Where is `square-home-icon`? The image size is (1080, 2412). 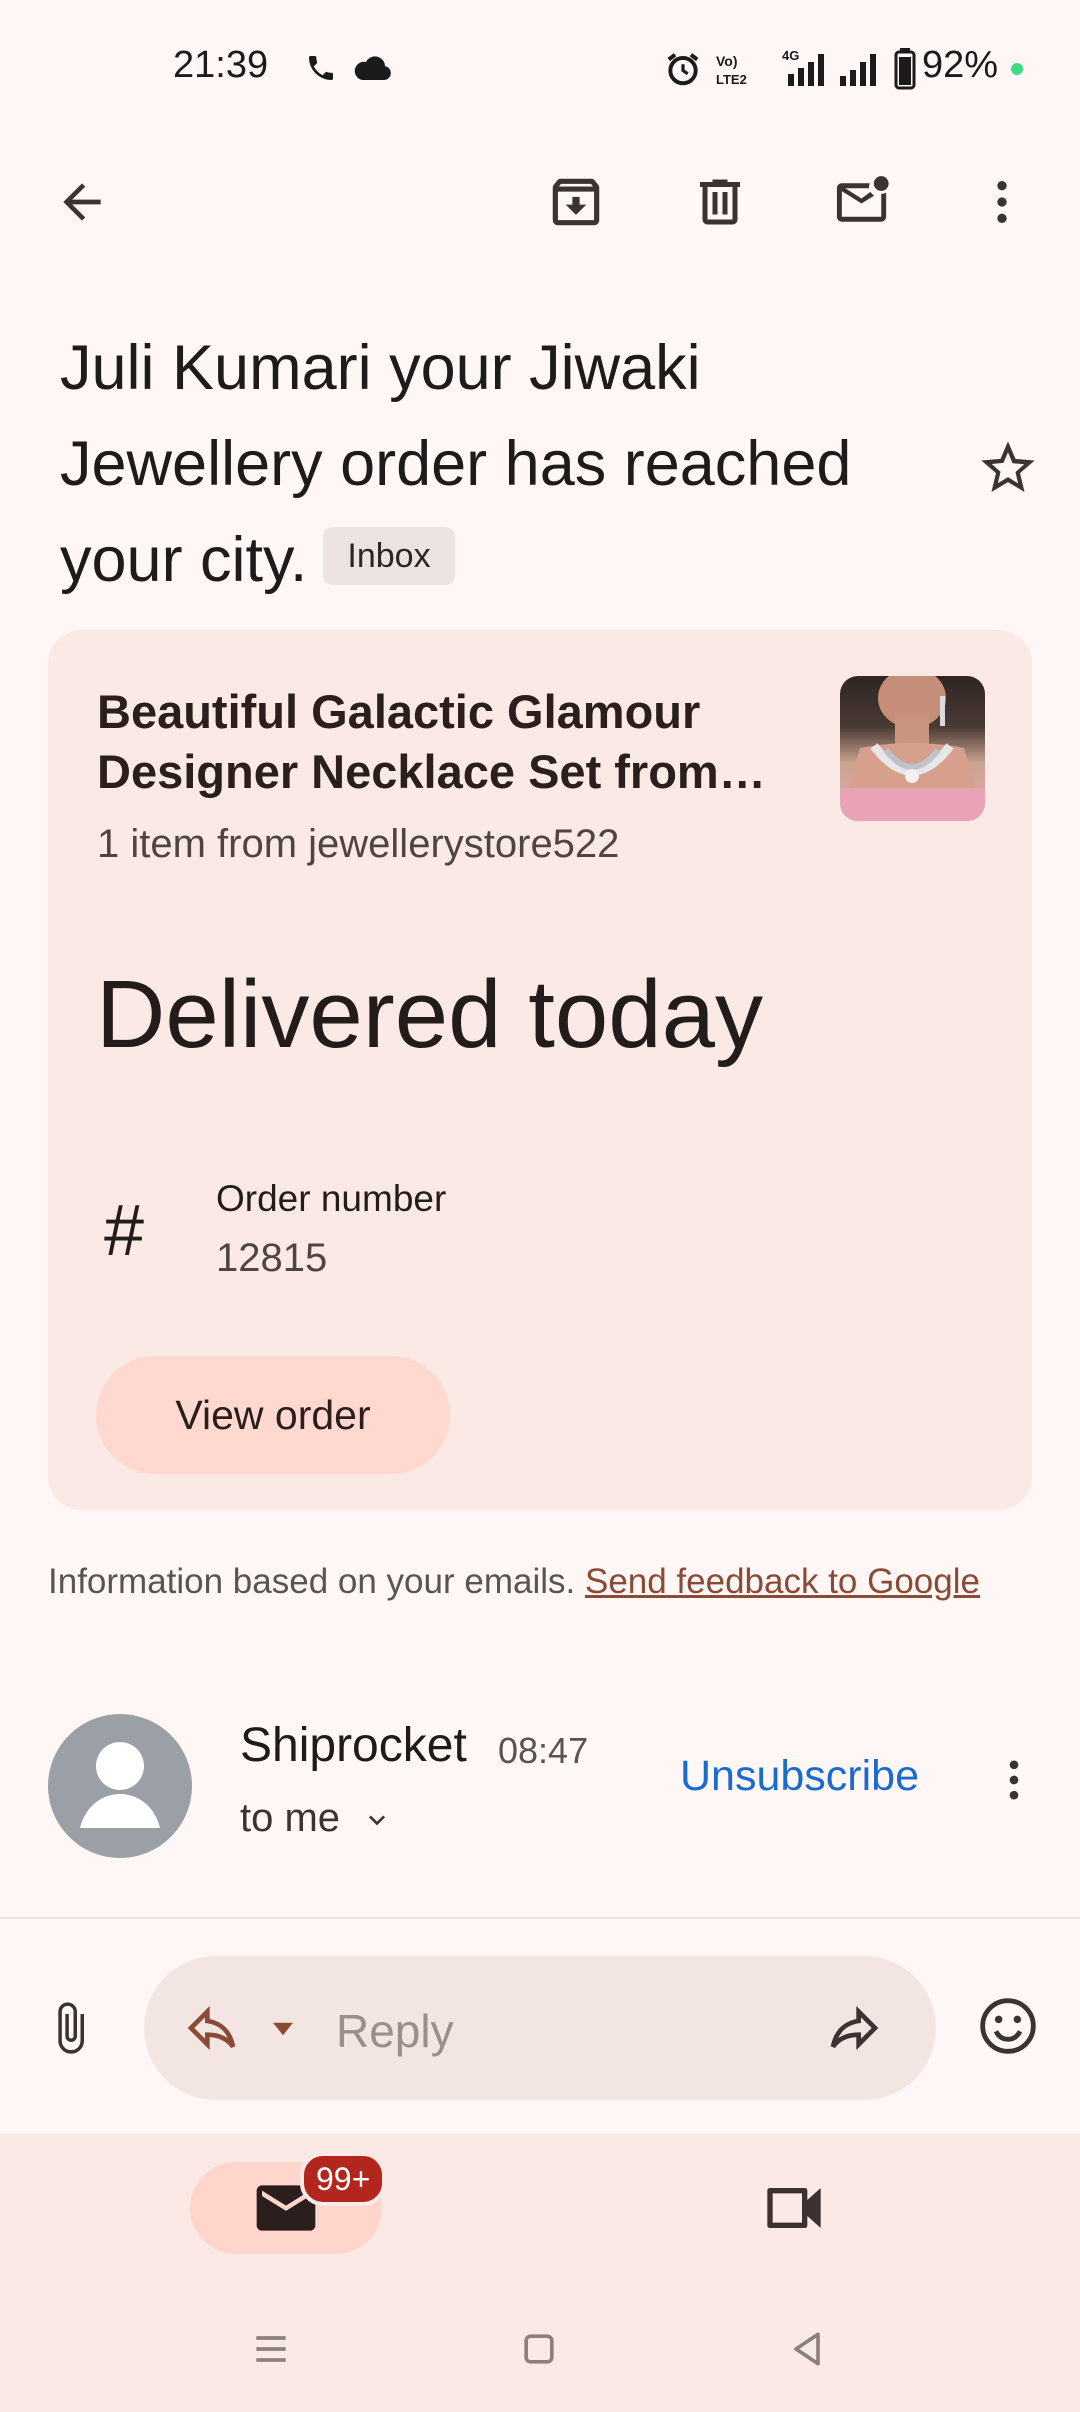 square-home-icon is located at coordinates (539, 2349).